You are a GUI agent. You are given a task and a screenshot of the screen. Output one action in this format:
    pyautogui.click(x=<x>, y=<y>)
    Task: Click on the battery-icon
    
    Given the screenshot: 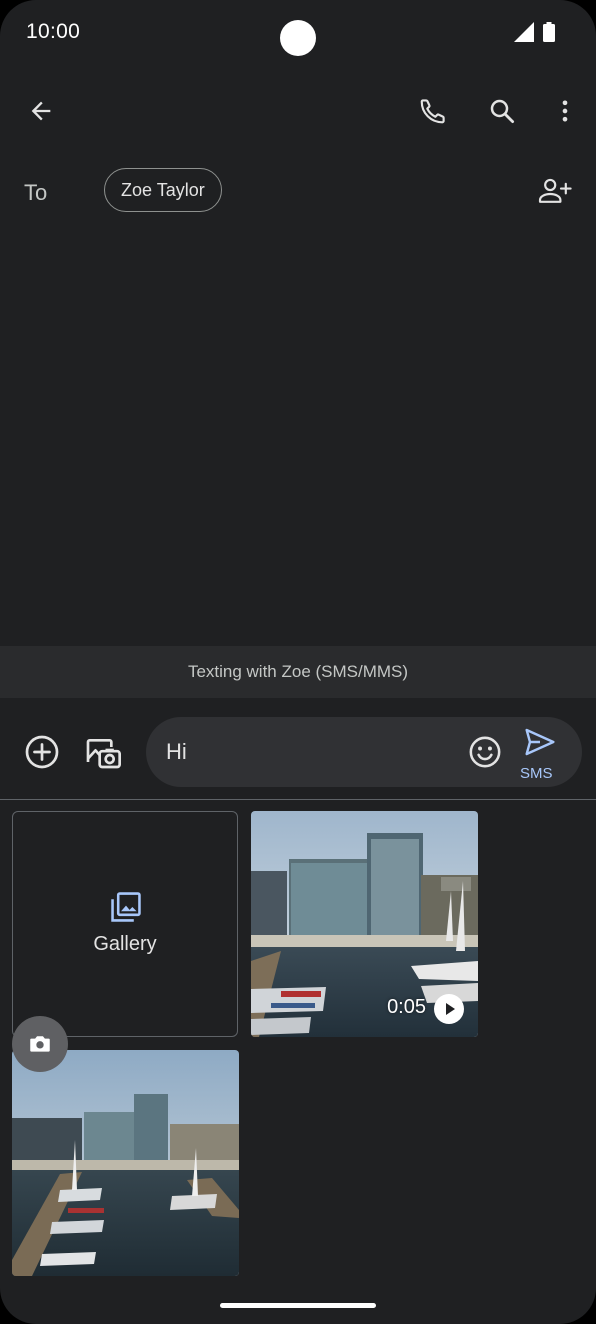 What is the action you would take?
    pyautogui.click(x=549, y=32)
    